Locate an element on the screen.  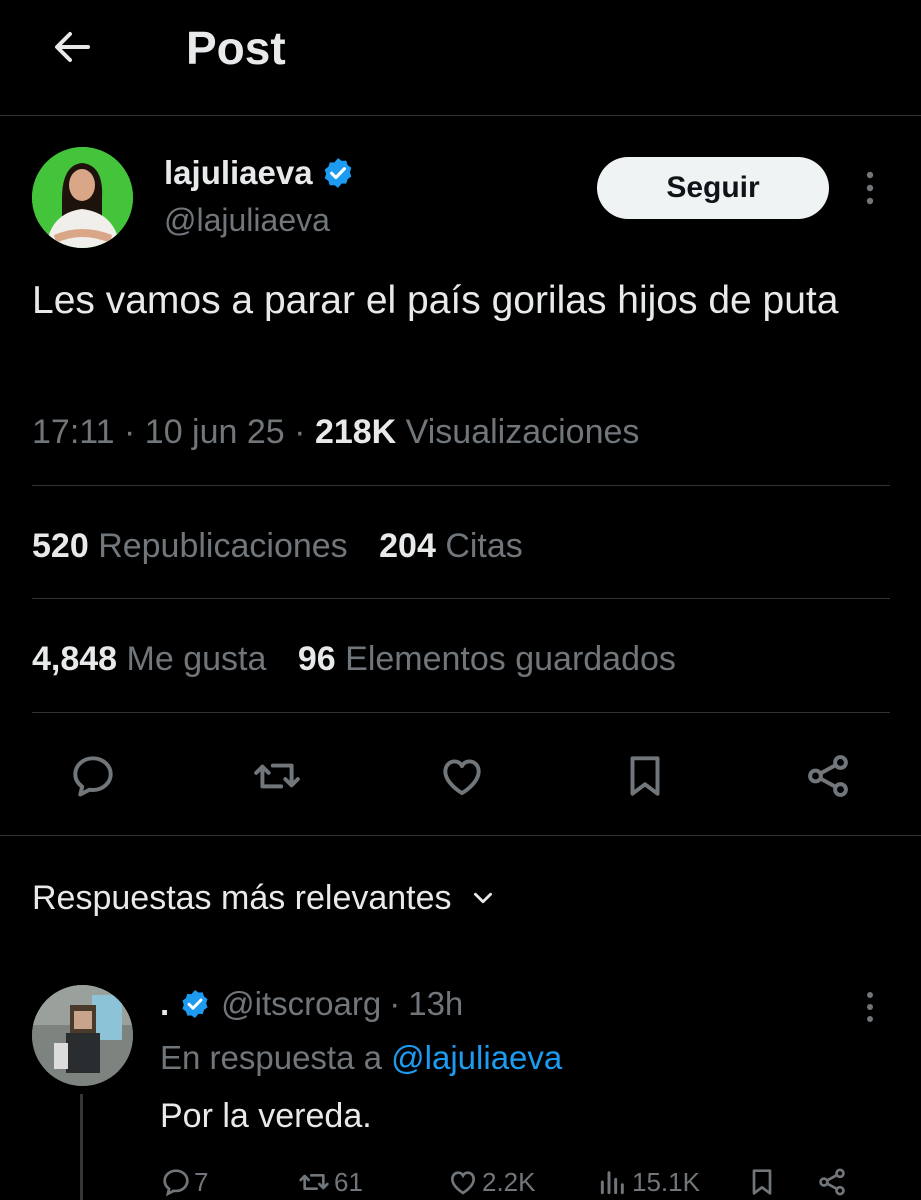
views-icon is located at coordinates (612, 1183).